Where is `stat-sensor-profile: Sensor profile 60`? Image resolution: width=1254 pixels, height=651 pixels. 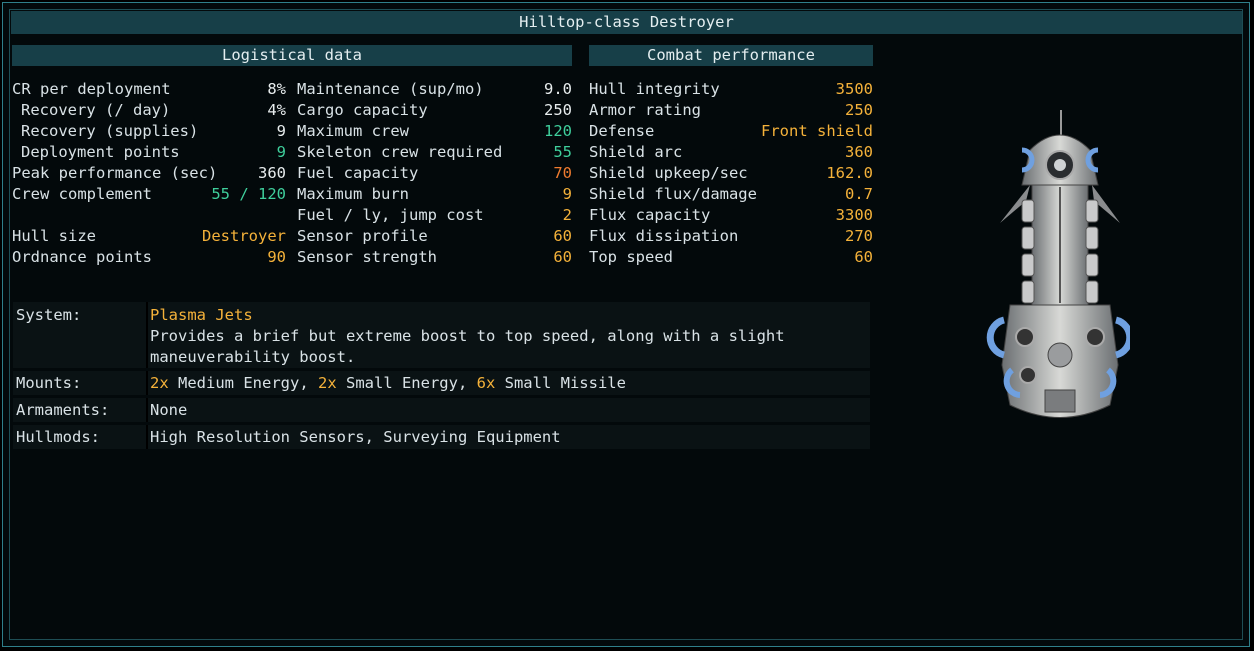
stat-sensor-profile: Sensor profile 60 is located at coordinates (434, 236).